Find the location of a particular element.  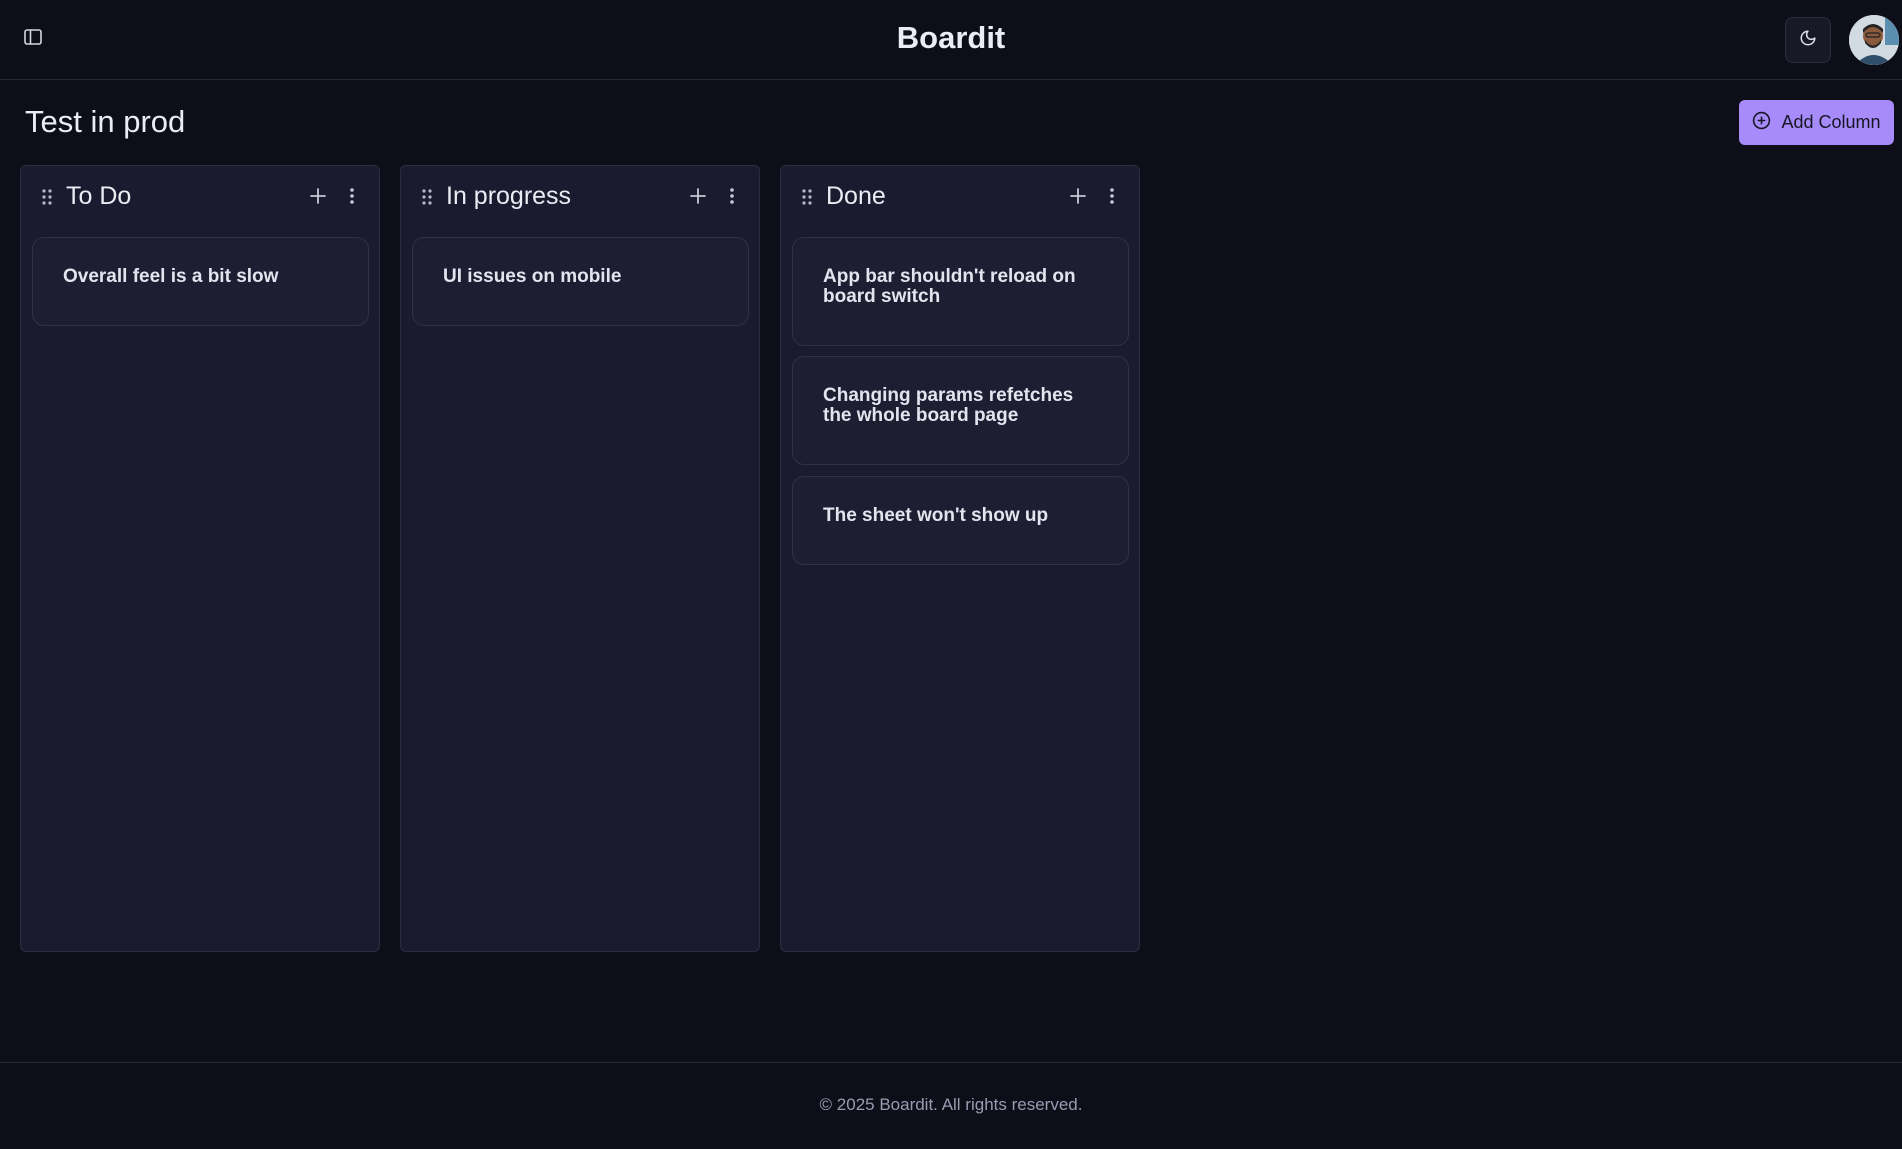

plus-circle-icon is located at coordinates (1761, 123).